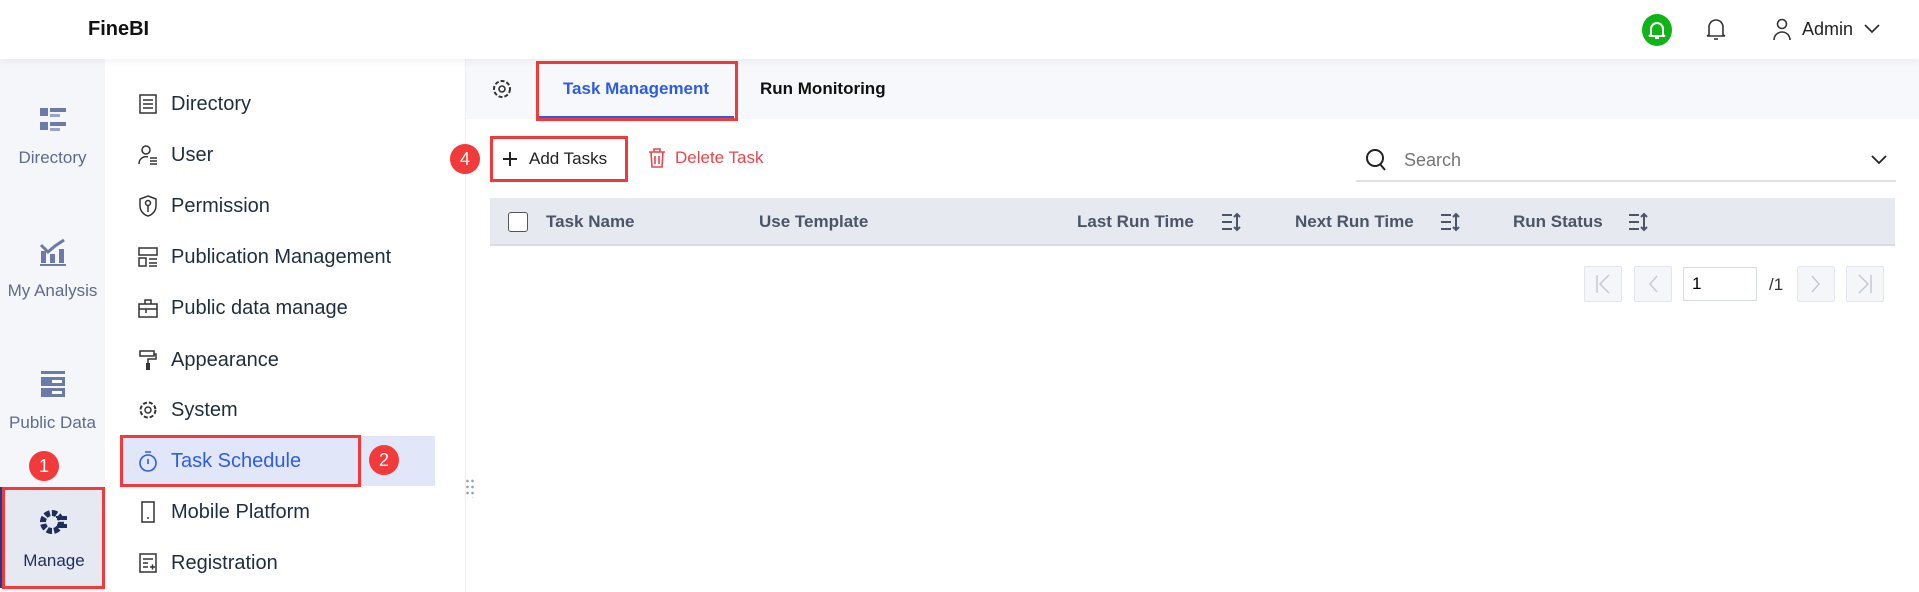  What do you see at coordinates (52, 137) in the screenshot?
I see `rail-item-directory: Directory` at bounding box center [52, 137].